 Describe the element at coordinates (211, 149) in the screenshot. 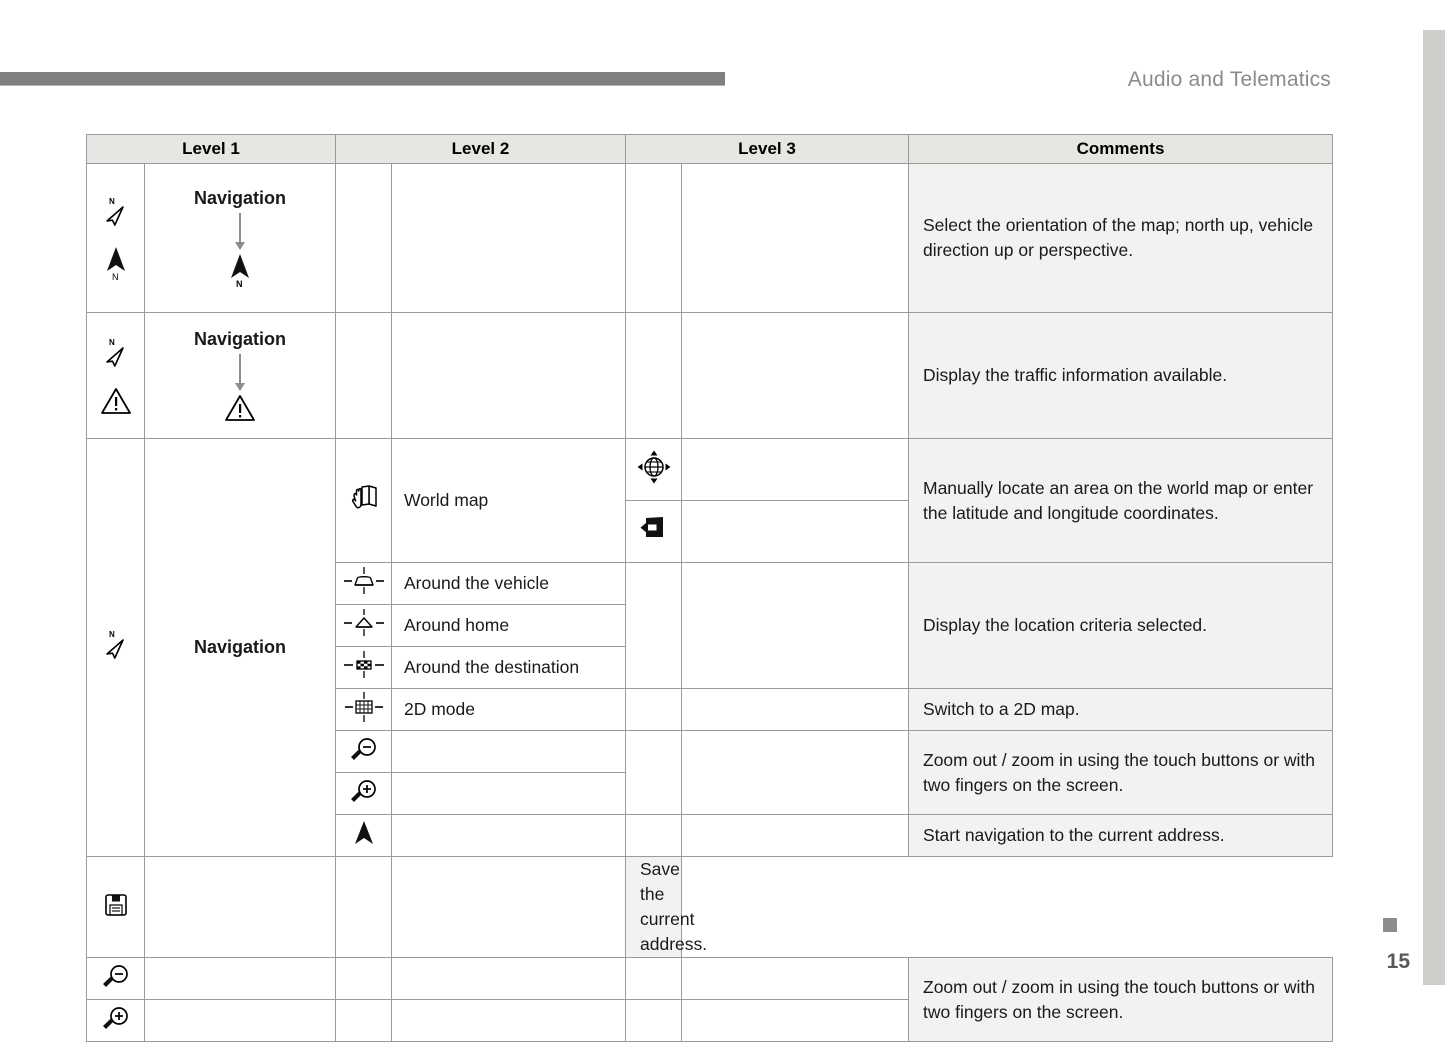

I see `column-header-level1: Level 1` at that location.